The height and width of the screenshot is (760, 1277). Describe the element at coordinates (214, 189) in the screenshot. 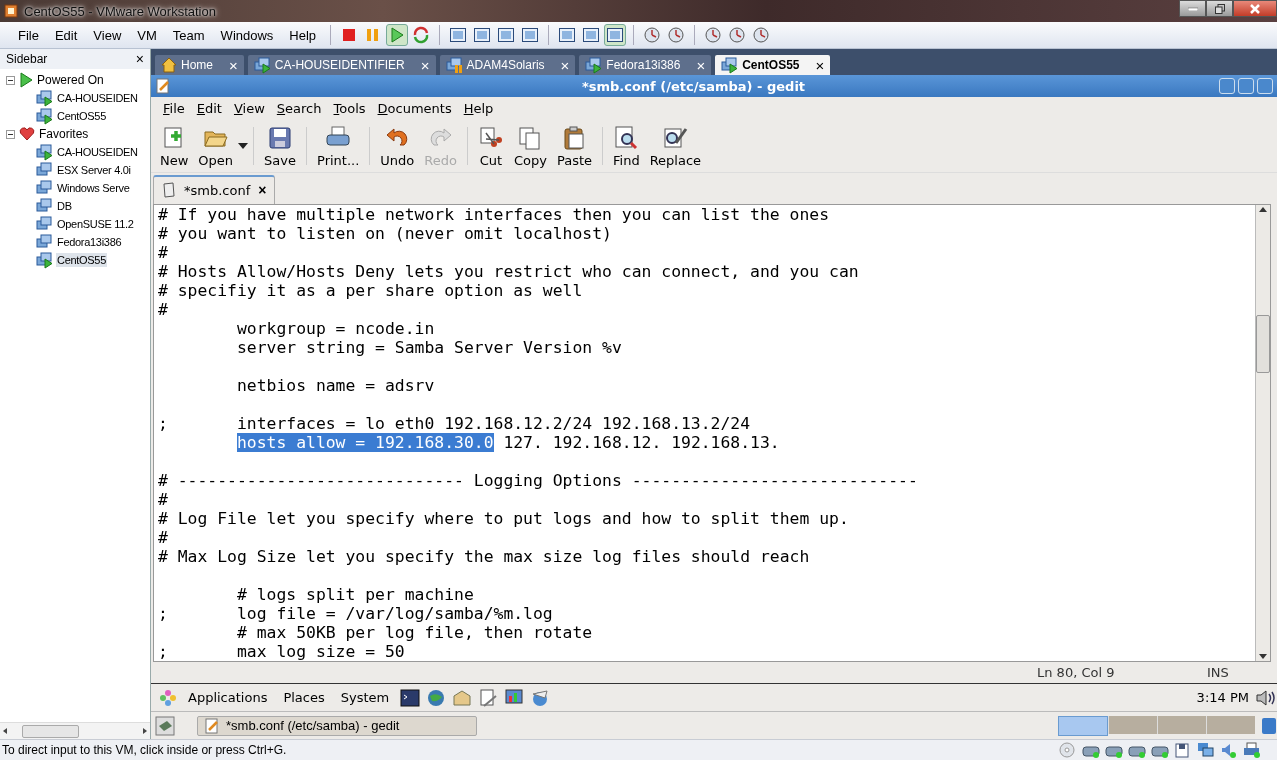

I see `document-tab: *smb.conf ×` at that location.